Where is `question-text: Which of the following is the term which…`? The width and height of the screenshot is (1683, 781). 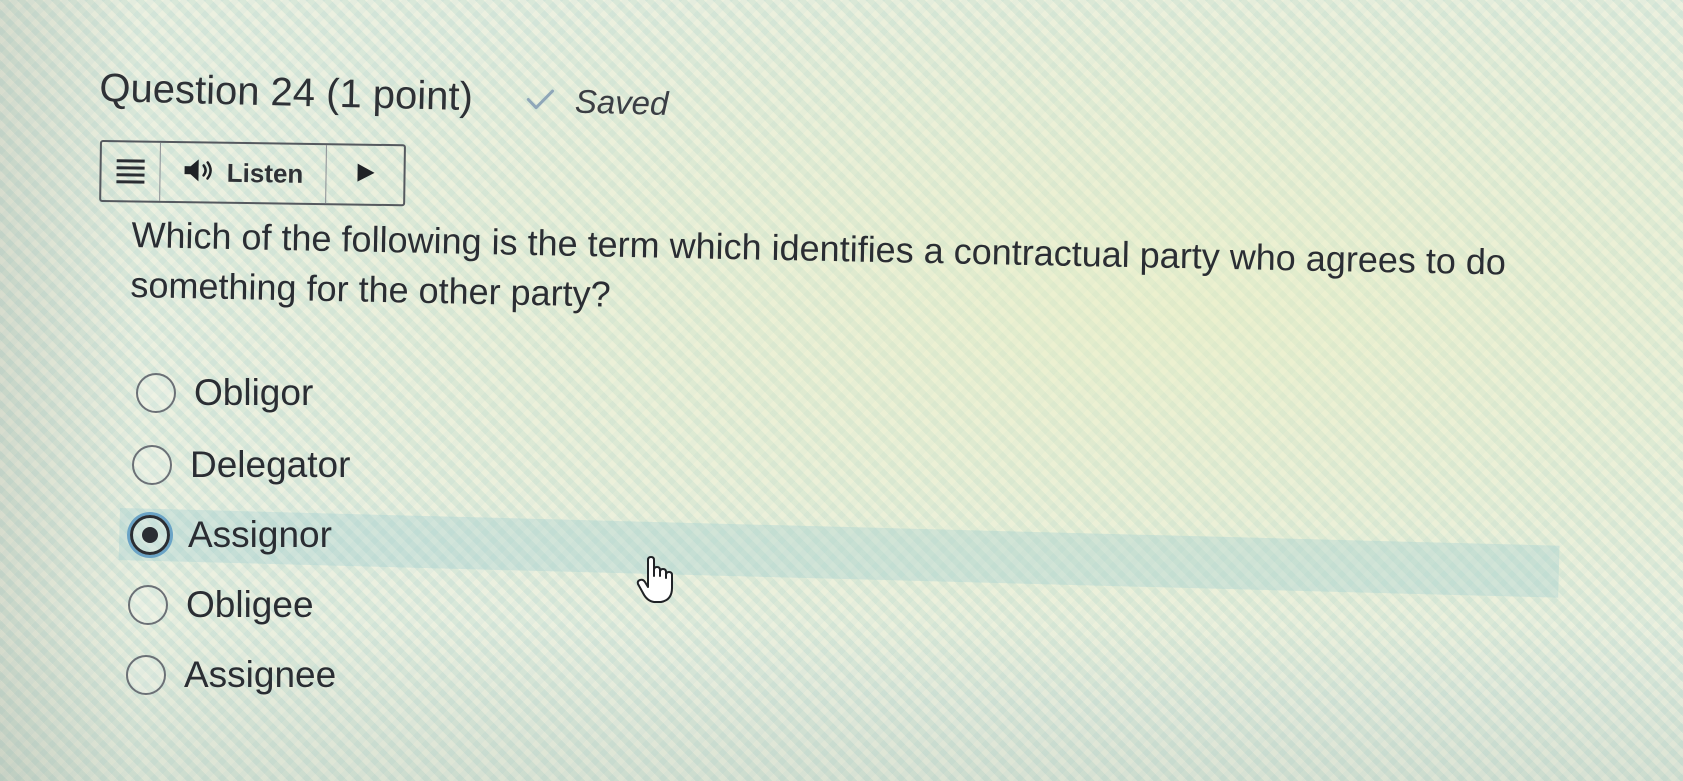
question-text: Which of the following is the term which… is located at coordinates (818, 264).